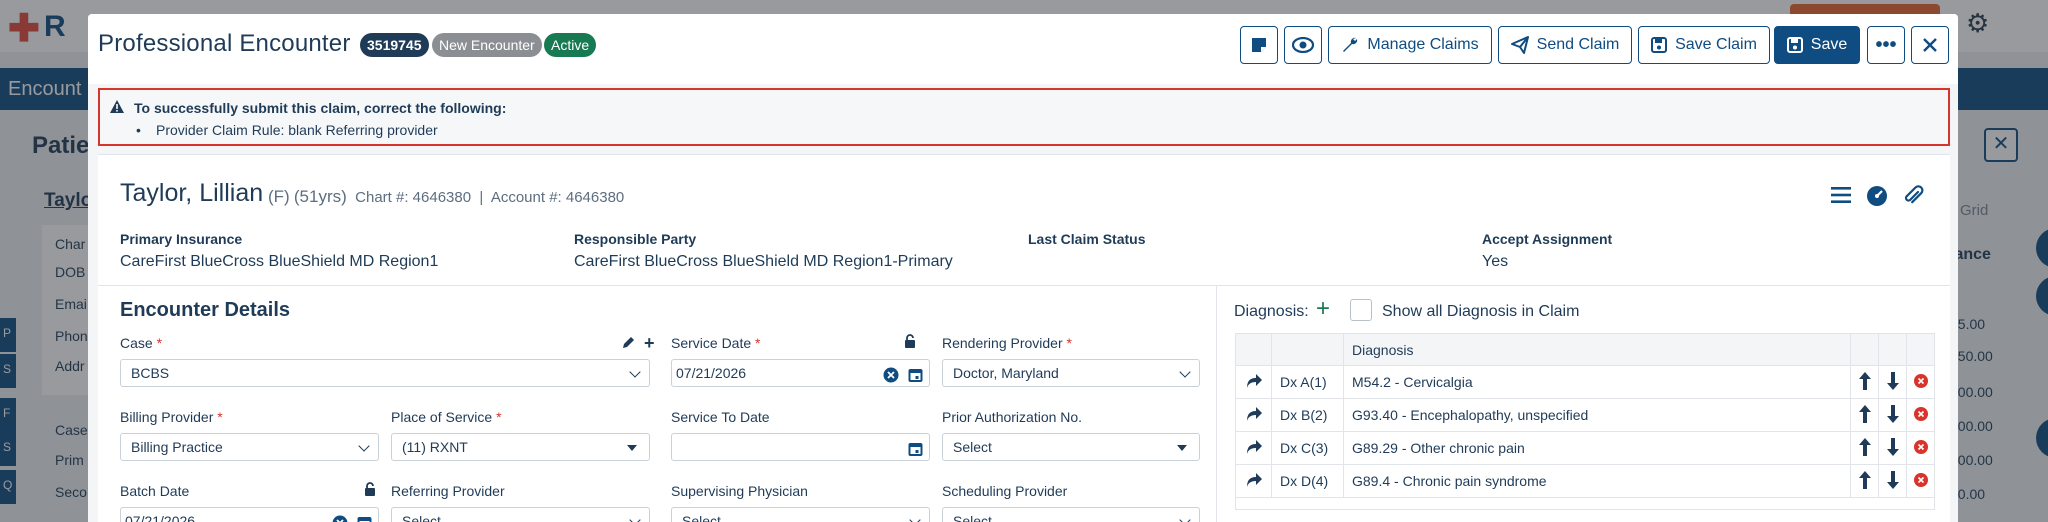 This screenshot has width=2048, height=522. Describe the element at coordinates (629, 344) in the screenshot. I see `pencil-icon` at that location.